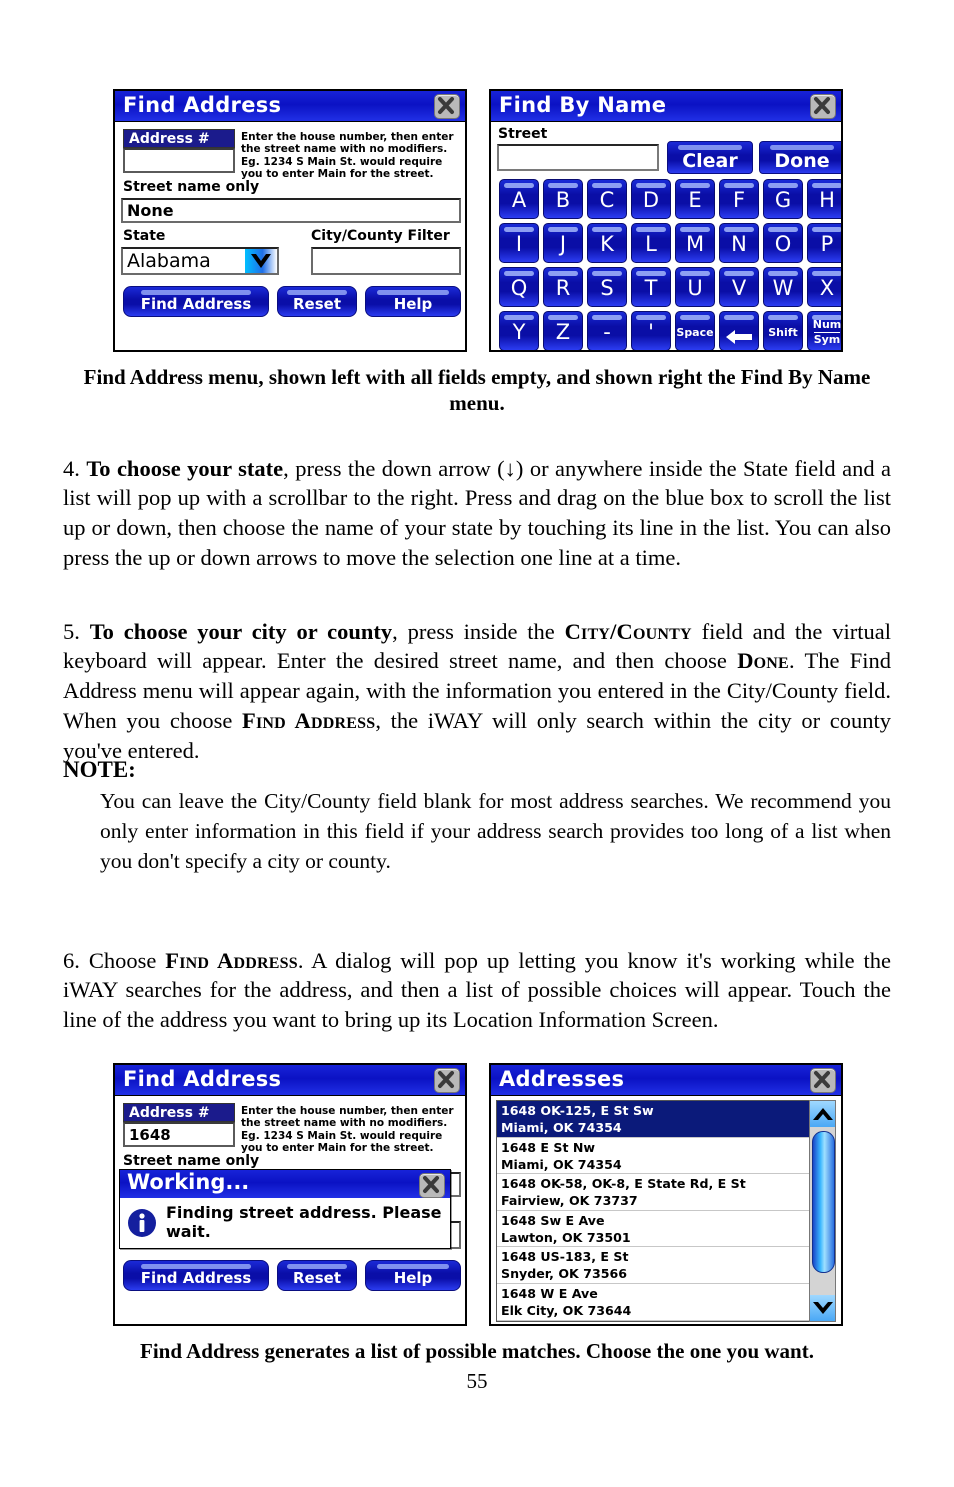 The height and width of the screenshot is (1487, 954). Describe the element at coordinates (653, 1302) in the screenshot. I see `address-list-item: 1648 W E Ave Elk City, OK 73644` at that location.